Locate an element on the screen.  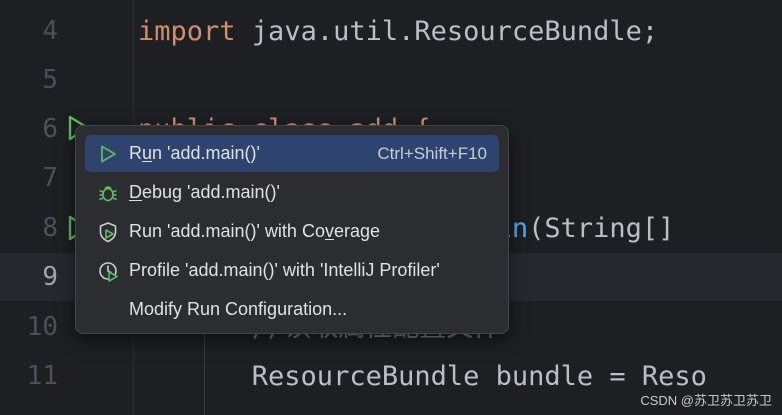
line-number: 7 is located at coordinates (50, 178).